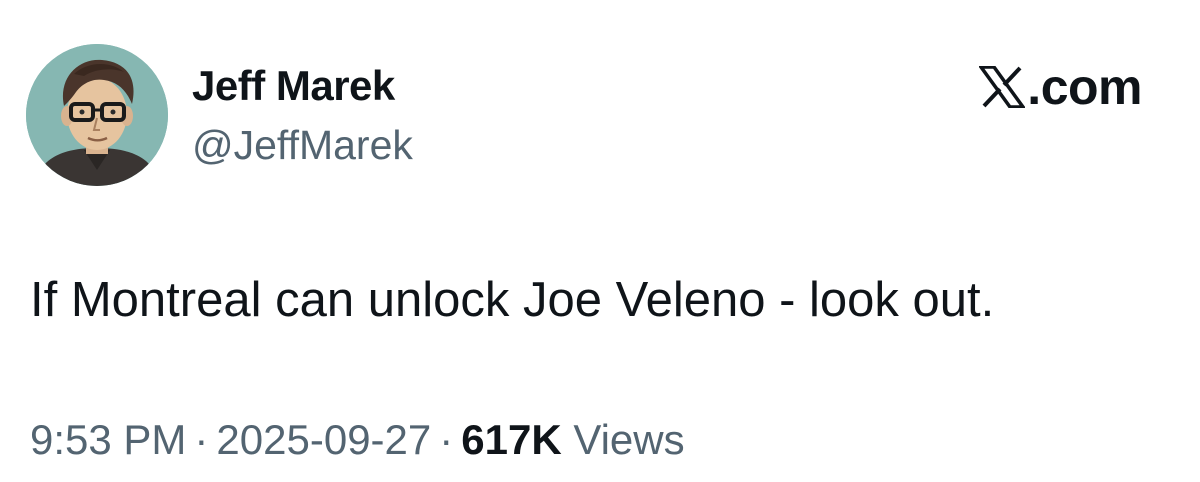 The image size is (1200, 482). Describe the element at coordinates (323, 439) in the screenshot. I see `tweet-date: 2025-09-27` at that location.